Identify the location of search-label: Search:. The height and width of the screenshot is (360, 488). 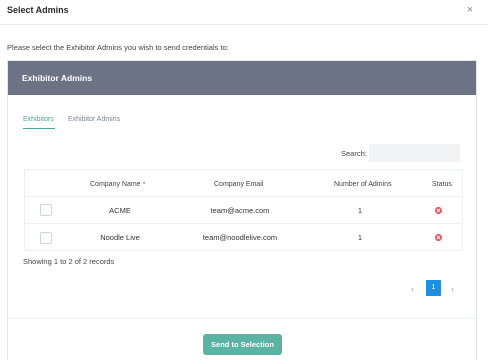
(354, 153).